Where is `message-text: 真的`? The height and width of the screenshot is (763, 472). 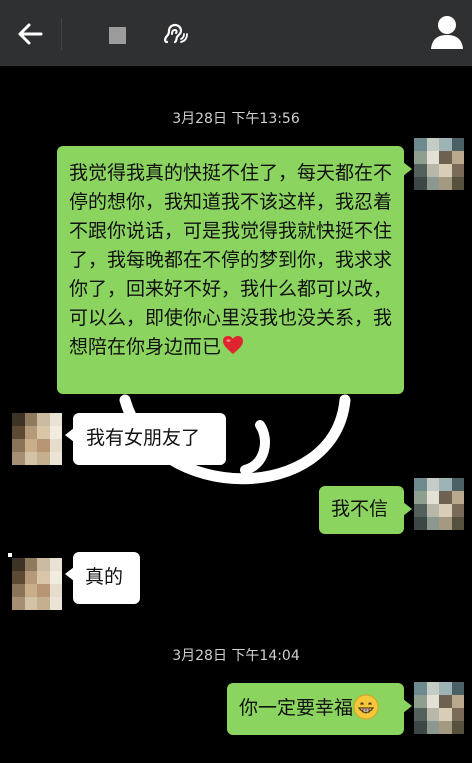
message-text: 真的 is located at coordinates (104, 577).